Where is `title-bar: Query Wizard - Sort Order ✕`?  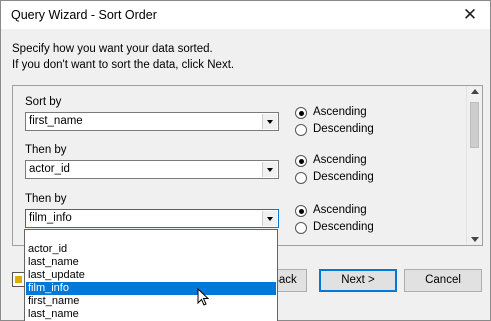 title-bar: Query Wizard - Sort Order ✕ is located at coordinates (245, 15).